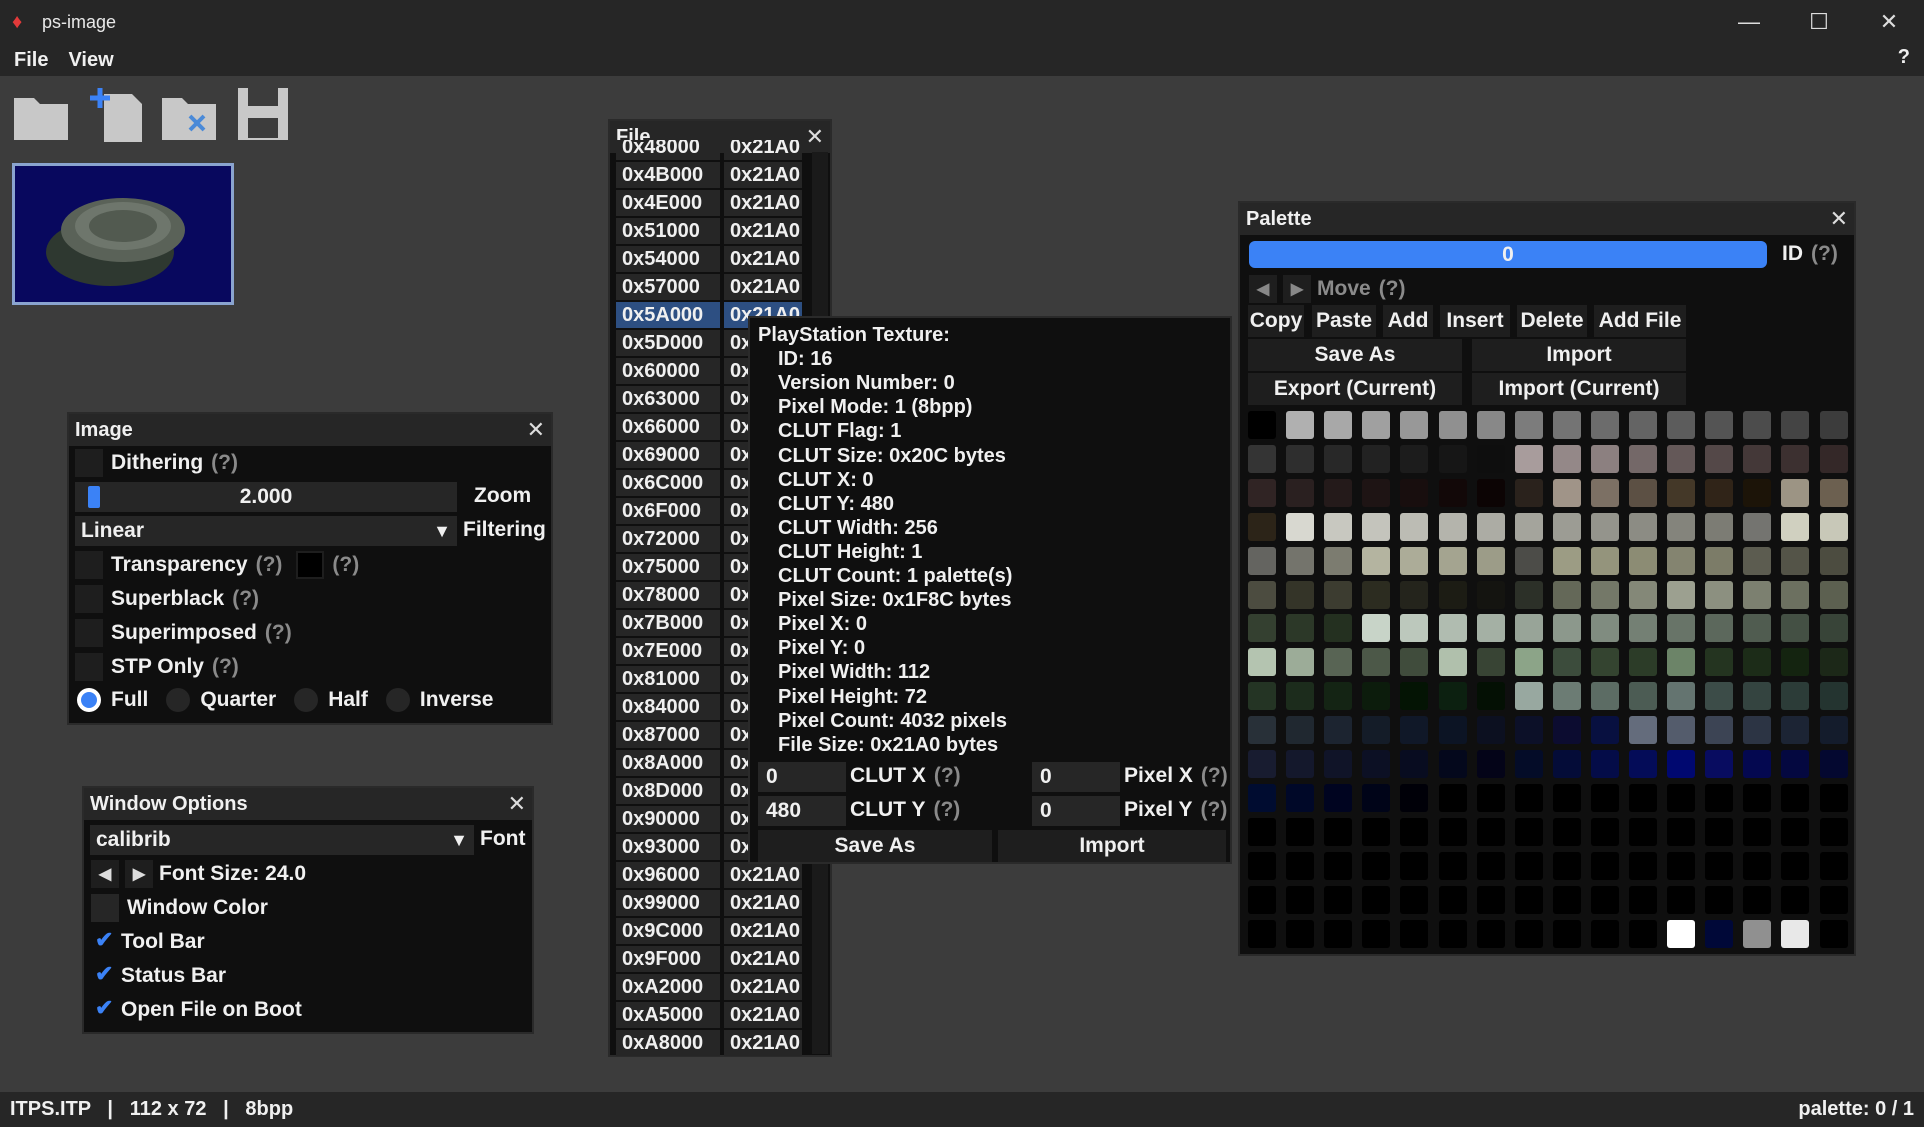 This screenshot has width=1924, height=1127. What do you see at coordinates (712, 960) in the screenshot?
I see `file-list-row: 0x9F000 0x21A0` at bounding box center [712, 960].